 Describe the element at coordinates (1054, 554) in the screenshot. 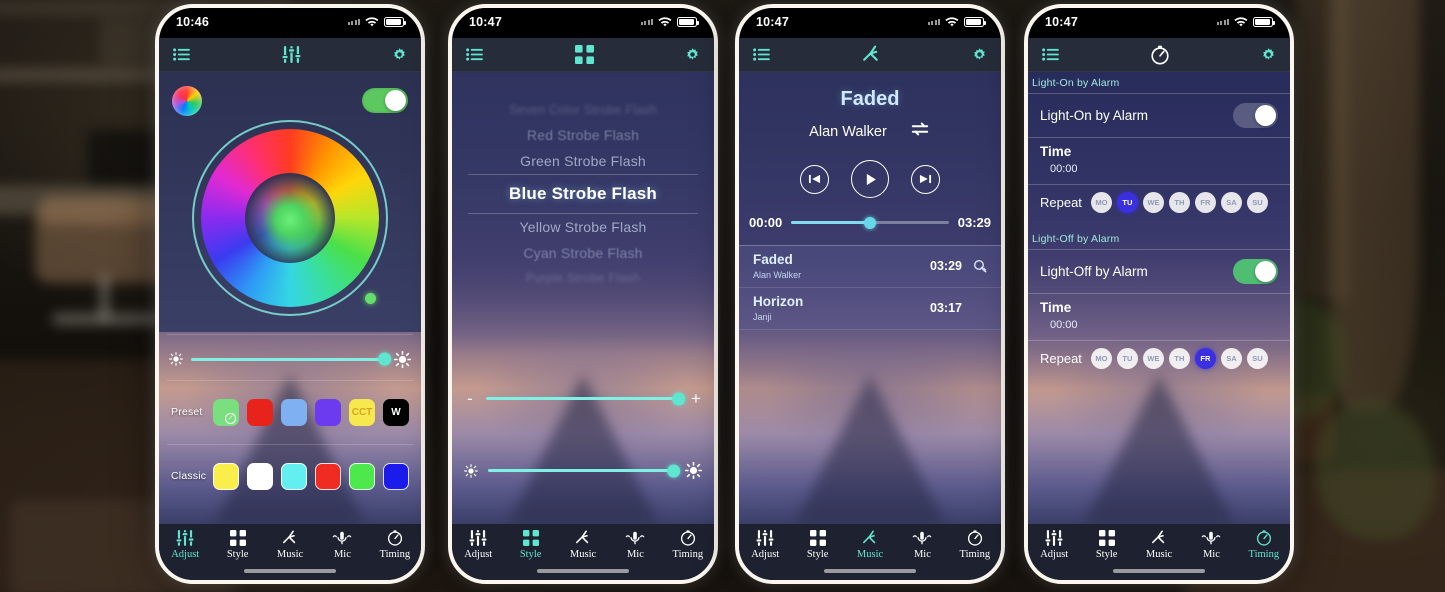

I see `tab-label: Adjust` at that location.